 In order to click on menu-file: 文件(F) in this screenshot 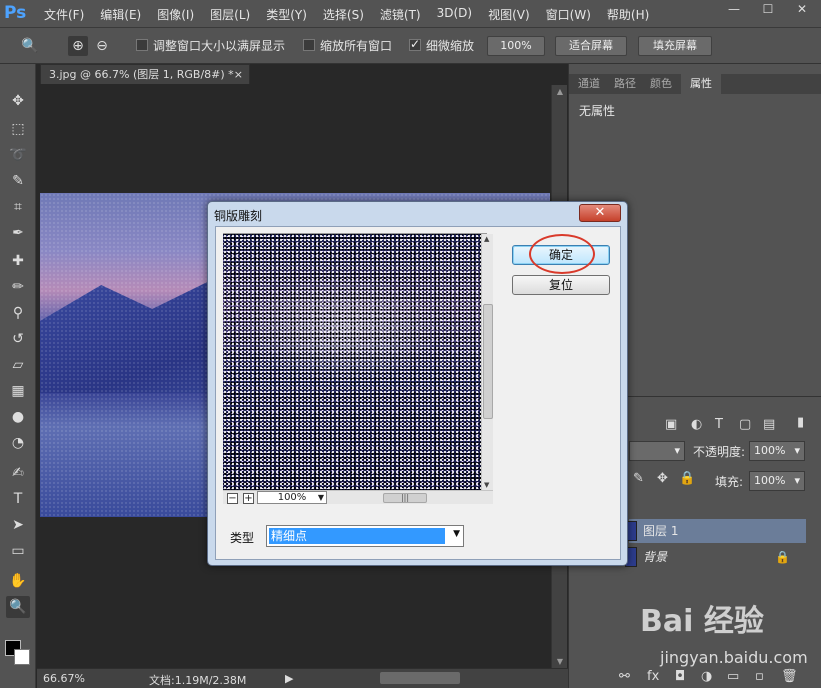, I will do `click(64, 14)`.